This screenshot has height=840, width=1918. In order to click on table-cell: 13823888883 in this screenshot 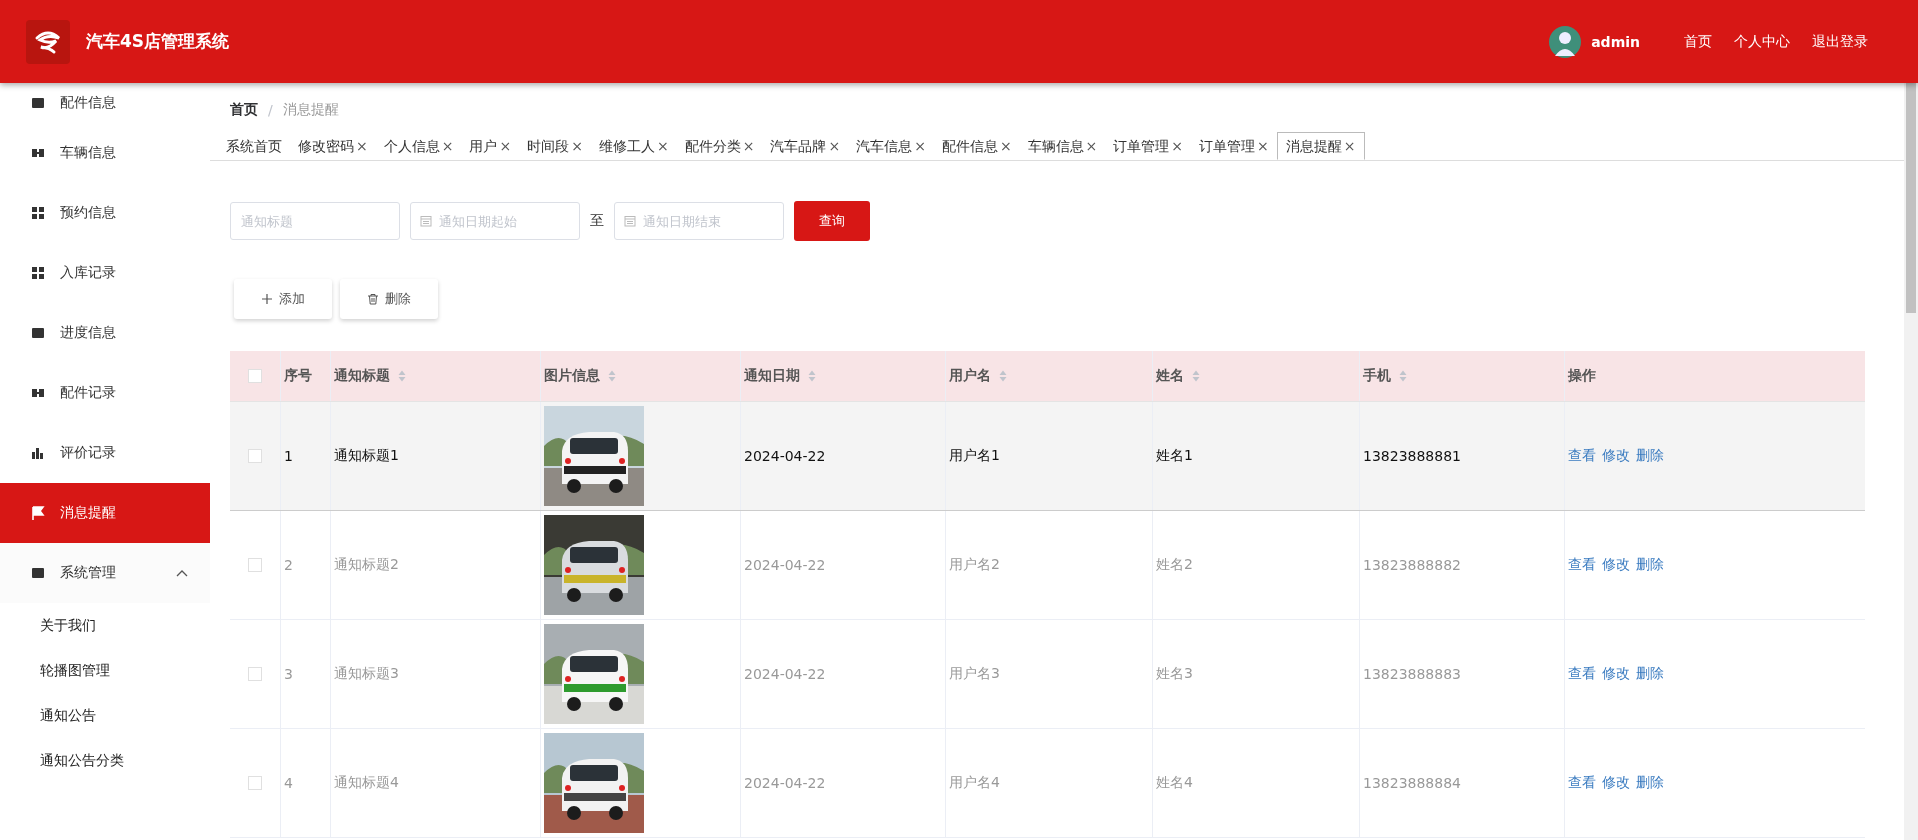, I will do `click(1412, 674)`.